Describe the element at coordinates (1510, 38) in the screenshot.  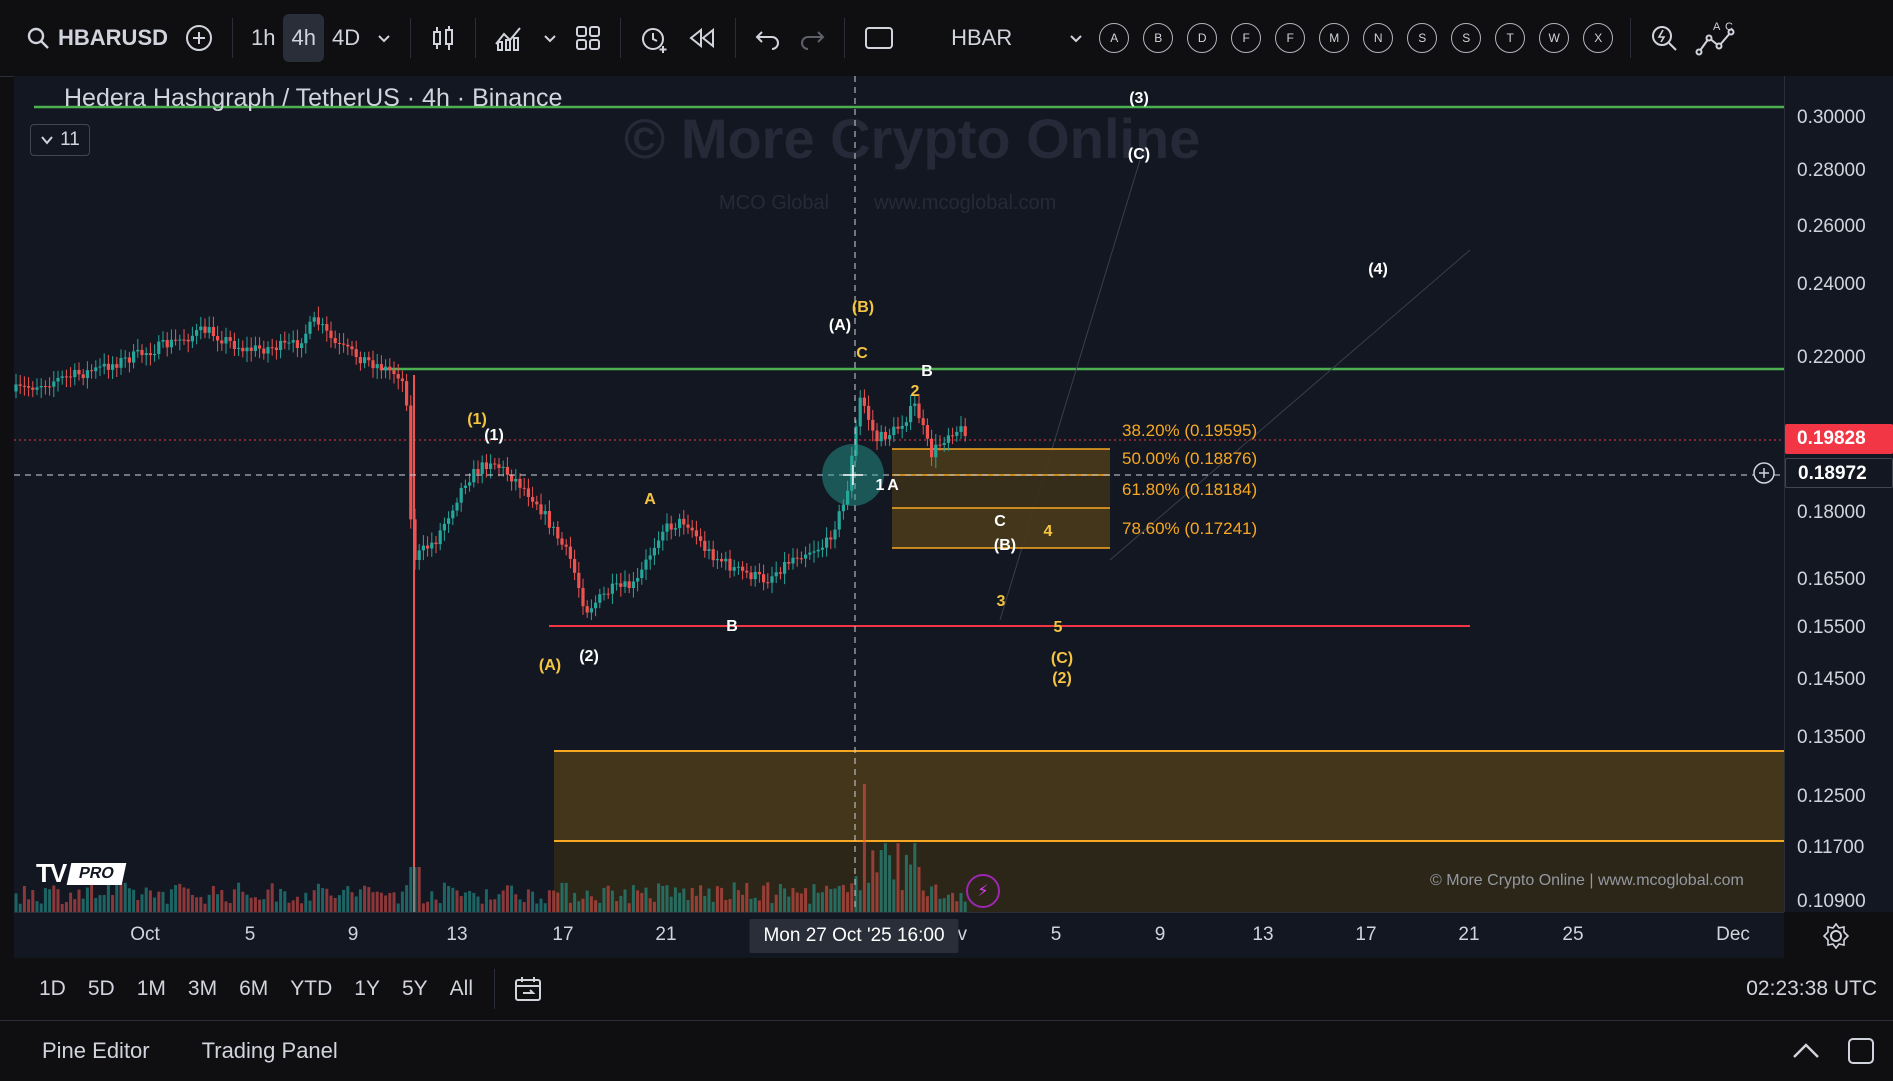
I see `template-button-t: T` at that location.